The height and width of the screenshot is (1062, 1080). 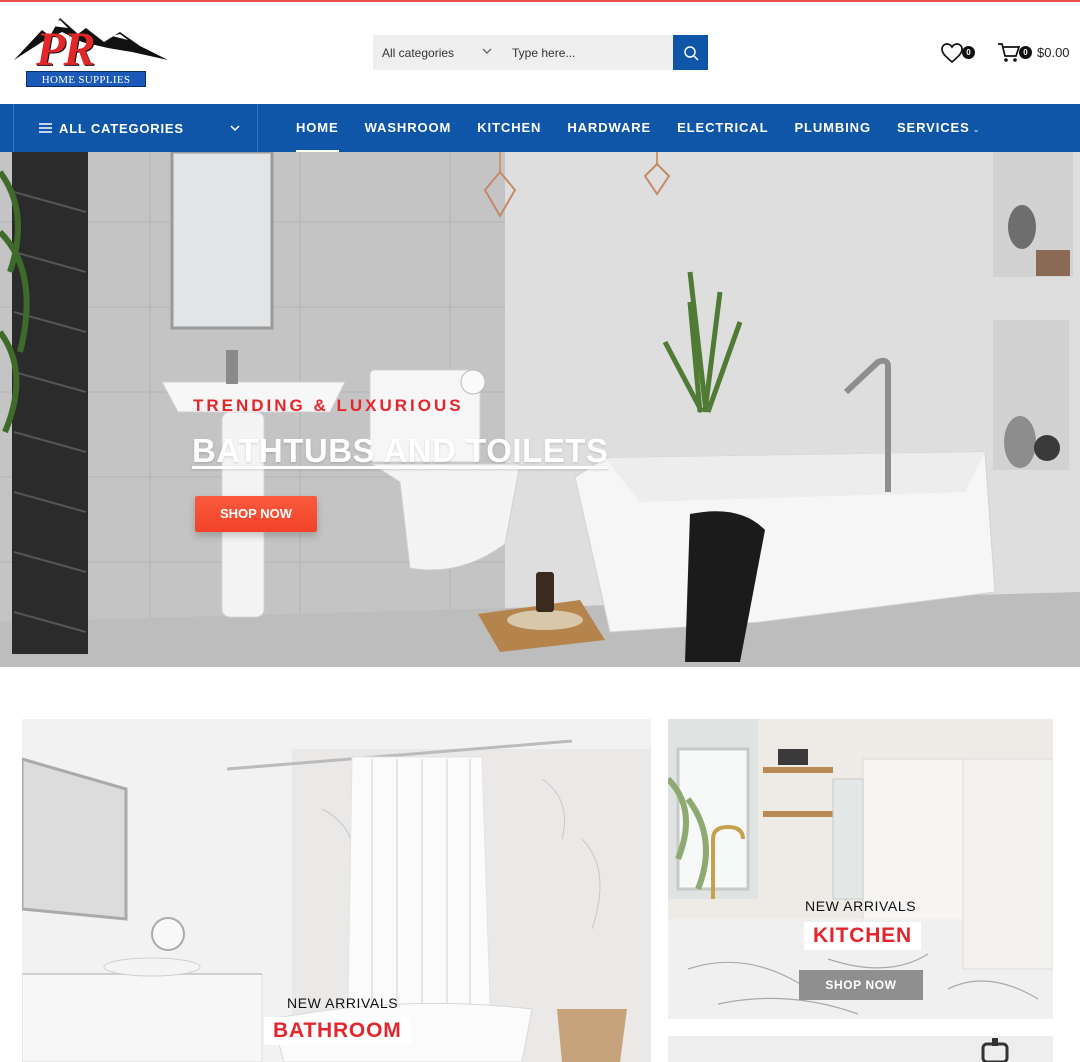 What do you see at coordinates (609, 128) in the screenshot?
I see `nav-item-hardware: HARDWARE` at bounding box center [609, 128].